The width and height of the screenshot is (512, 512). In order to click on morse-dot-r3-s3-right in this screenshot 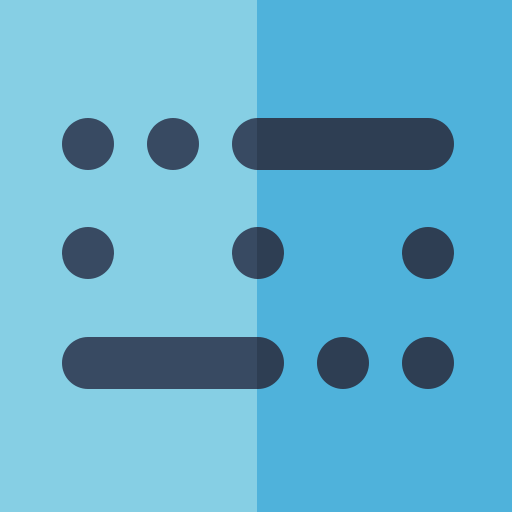, I will do `click(428, 363)`.